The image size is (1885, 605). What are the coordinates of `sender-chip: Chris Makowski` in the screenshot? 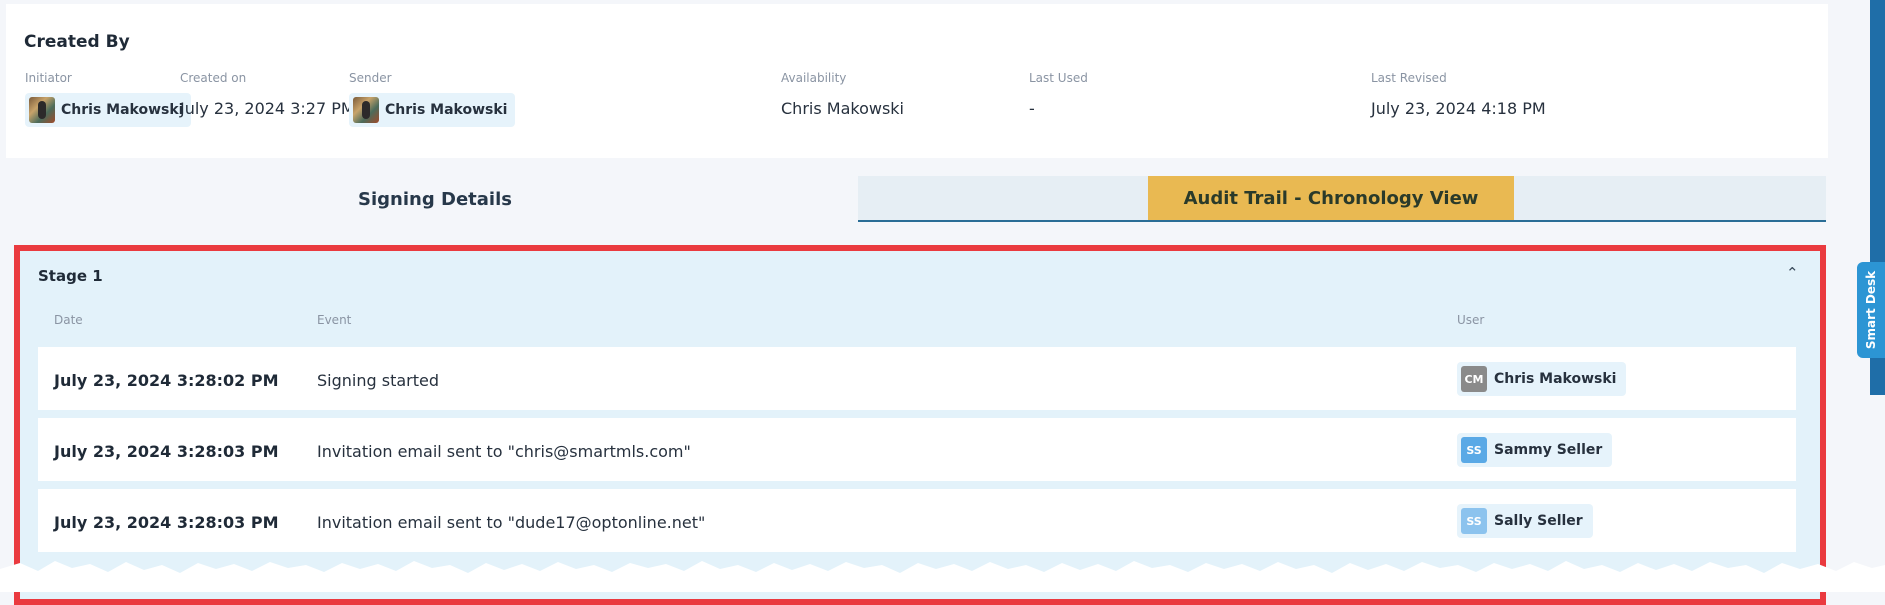 It's located at (432, 110).